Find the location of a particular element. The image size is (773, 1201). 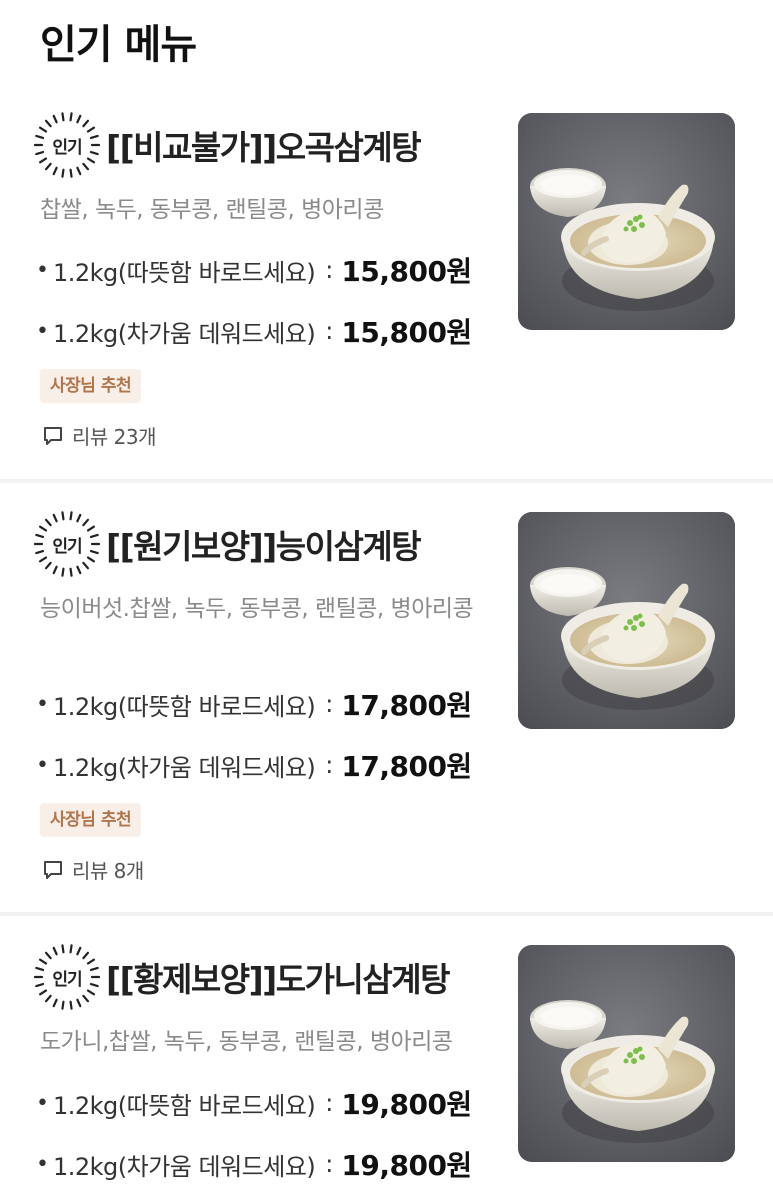

review-count-label: 리뷰 23개 is located at coordinates (114, 437).